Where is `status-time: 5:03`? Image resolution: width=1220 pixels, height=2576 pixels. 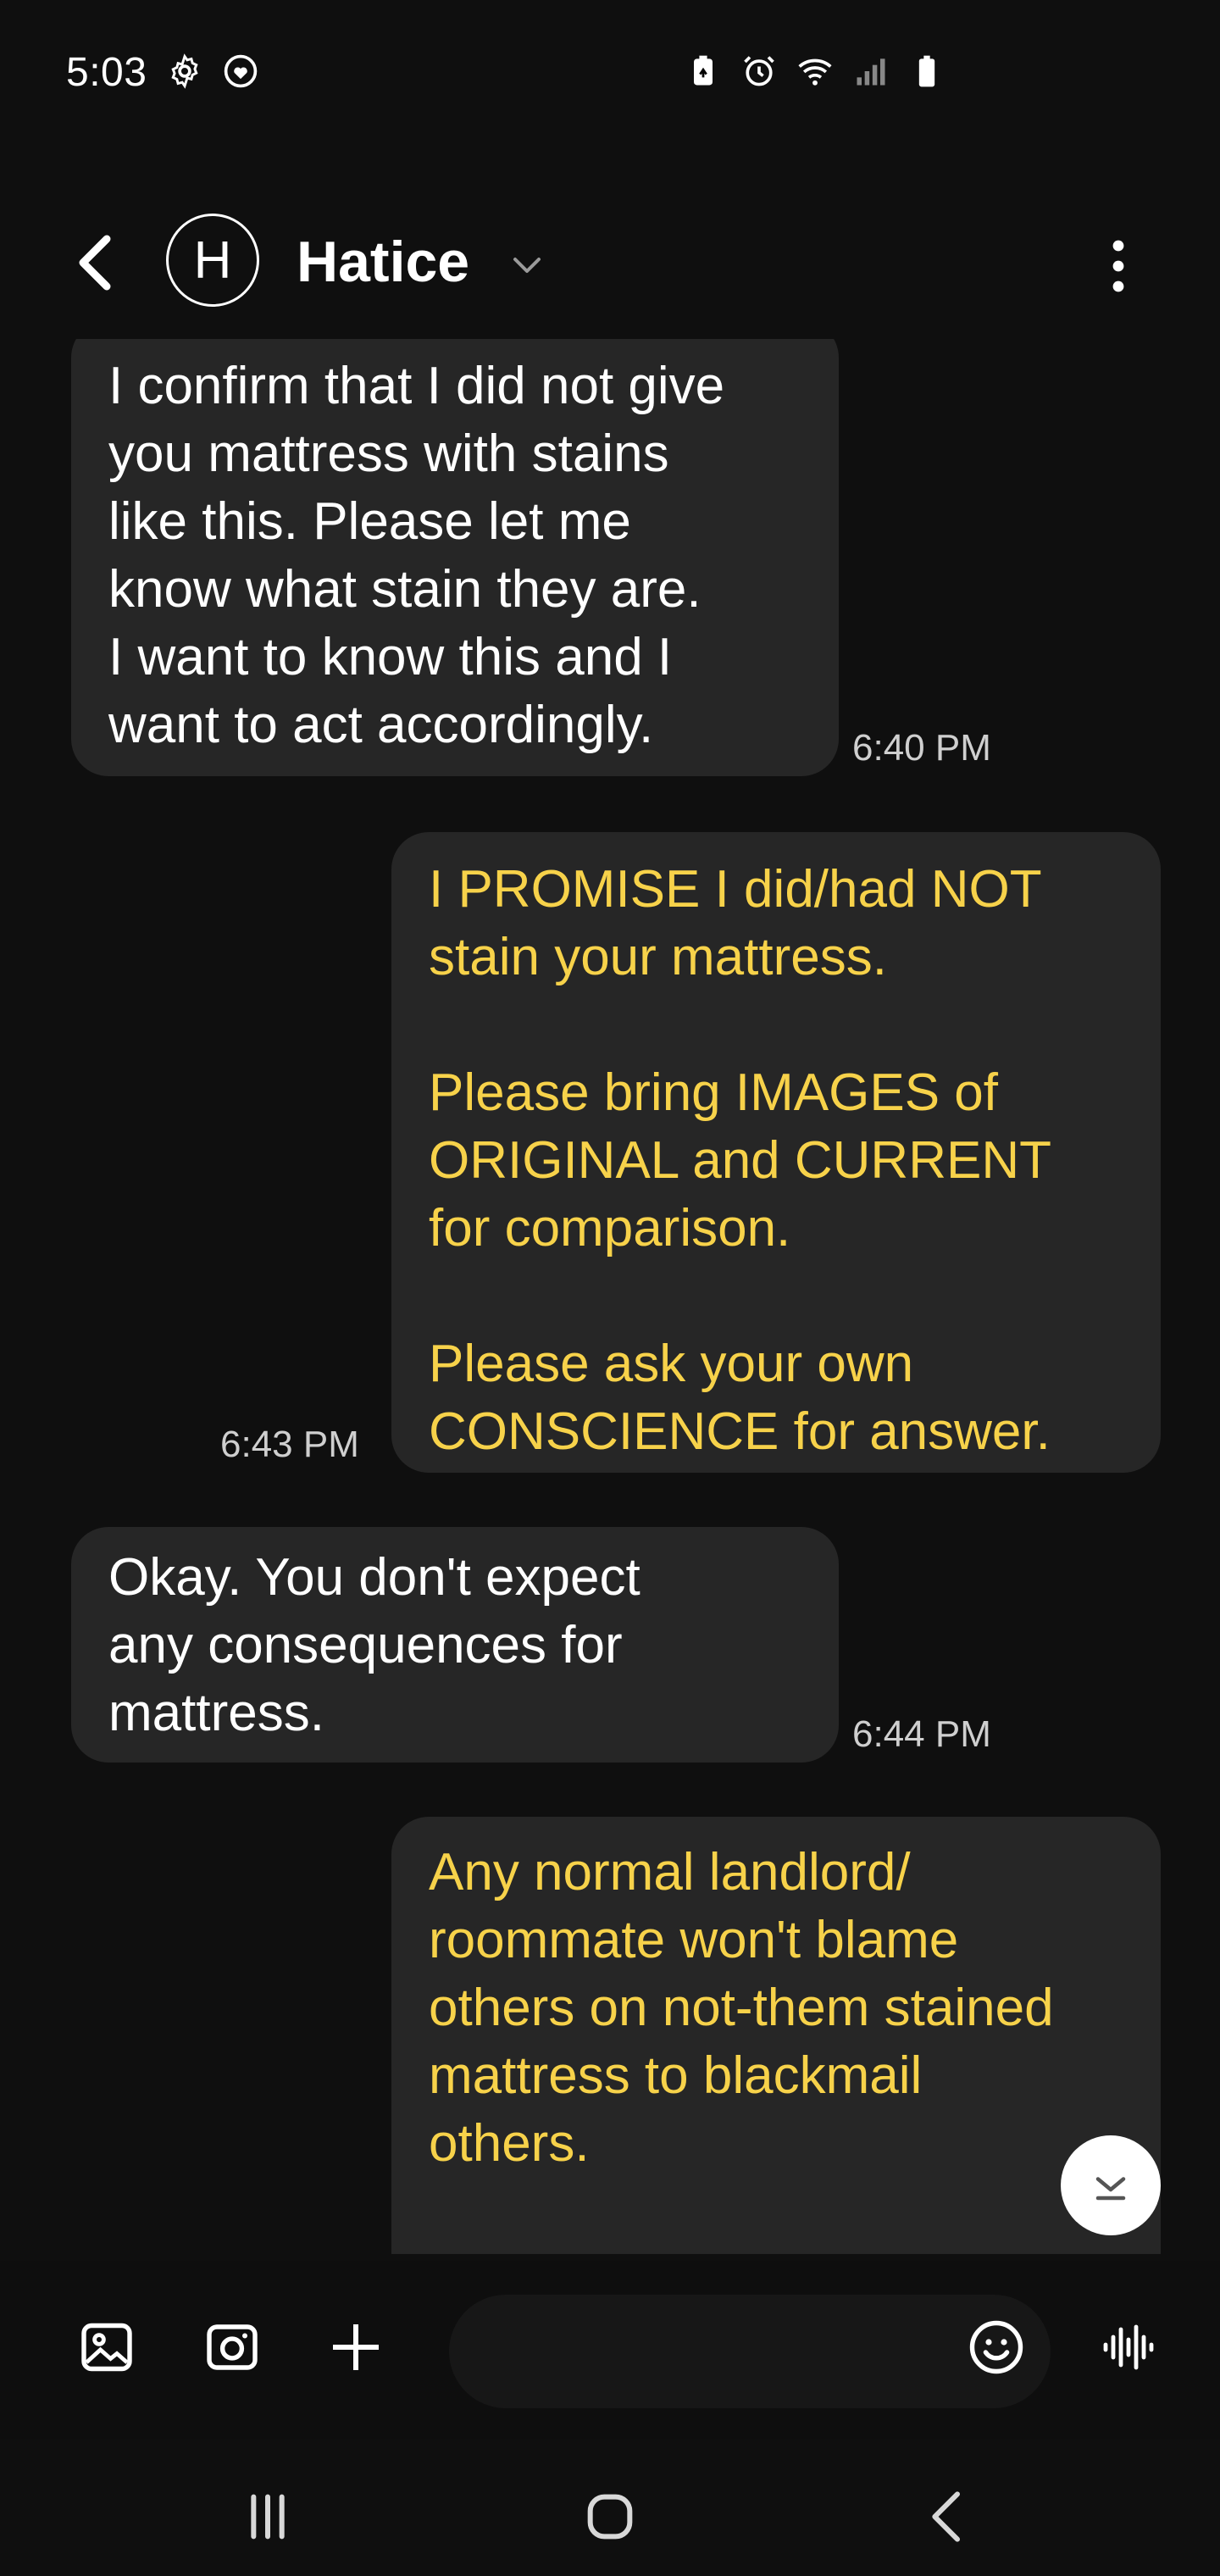 status-time: 5:03 is located at coordinates (106, 72).